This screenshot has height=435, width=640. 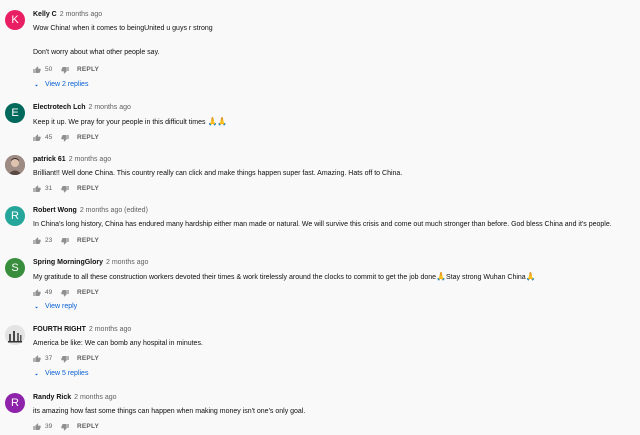 I want to click on comment-header: Randy Rick 2 months ago, so click(x=75, y=398).